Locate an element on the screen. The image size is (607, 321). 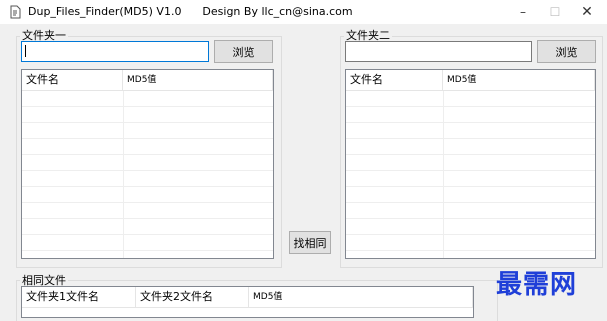
minimize-icon: – is located at coordinates (523, 12).